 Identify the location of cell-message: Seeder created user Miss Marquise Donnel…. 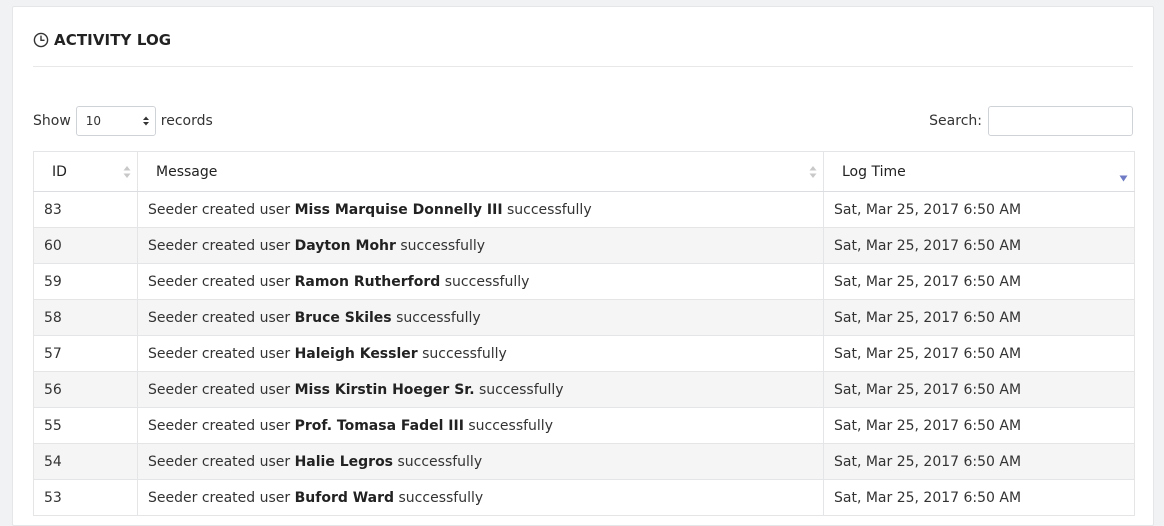
(480, 209).